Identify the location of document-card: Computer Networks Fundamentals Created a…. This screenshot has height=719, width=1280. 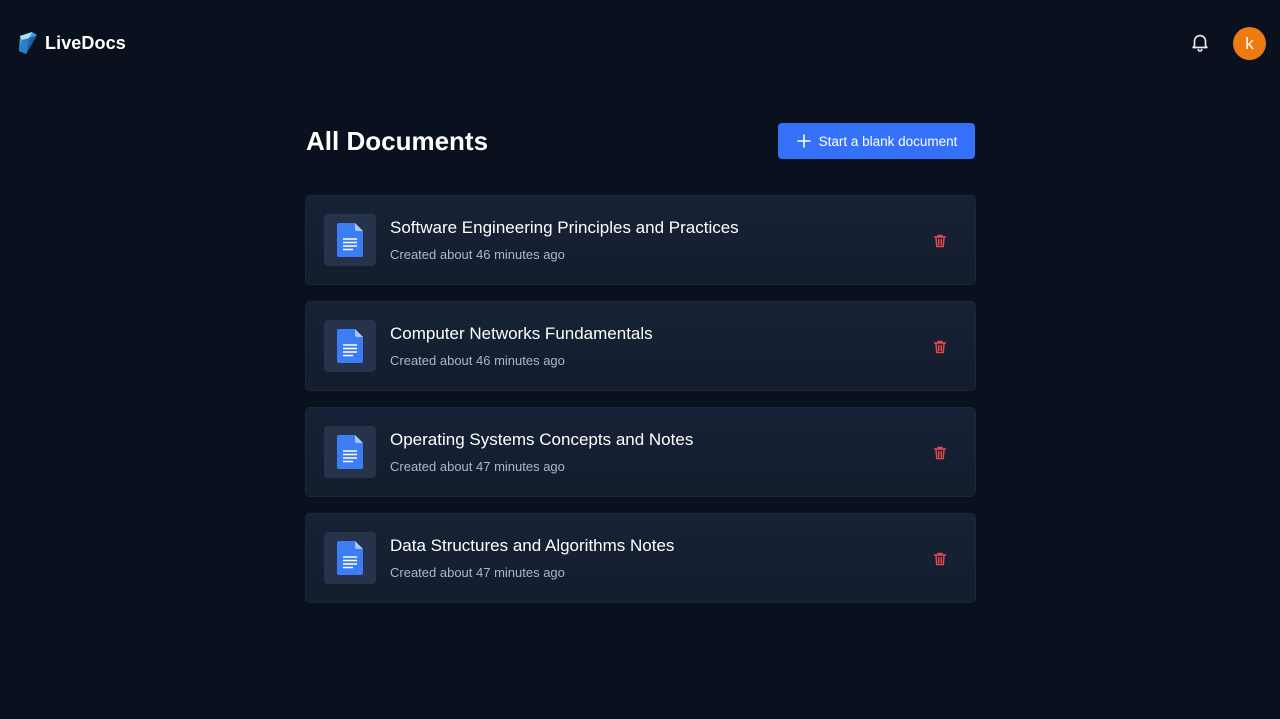
(640, 346).